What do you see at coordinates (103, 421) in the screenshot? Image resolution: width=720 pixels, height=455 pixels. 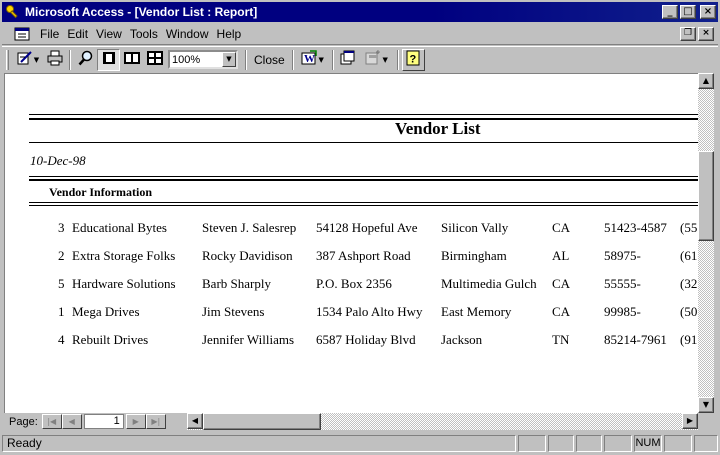 I see `page-number-input: 1` at bounding box center [103, 421].